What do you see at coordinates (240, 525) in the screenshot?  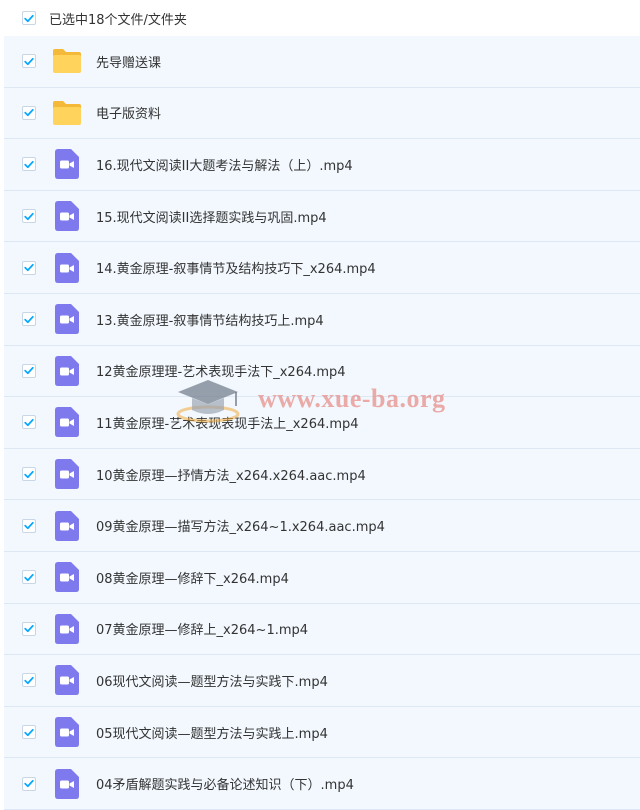 I see `file-name: 09黄金原理—描写方法_x264~1.x264.aac.mp4` at bounding box center [240, 525].